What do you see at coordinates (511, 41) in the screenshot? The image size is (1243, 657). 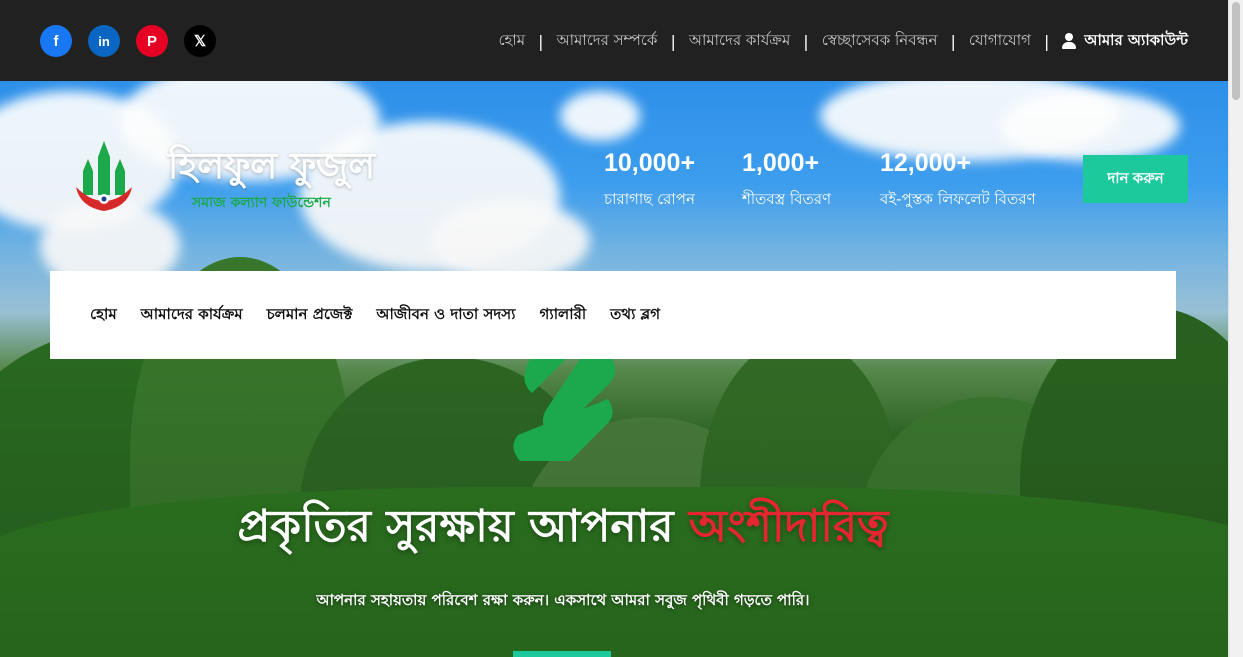 I see `topnav-home: হোম` at bounding box center [511, 41].